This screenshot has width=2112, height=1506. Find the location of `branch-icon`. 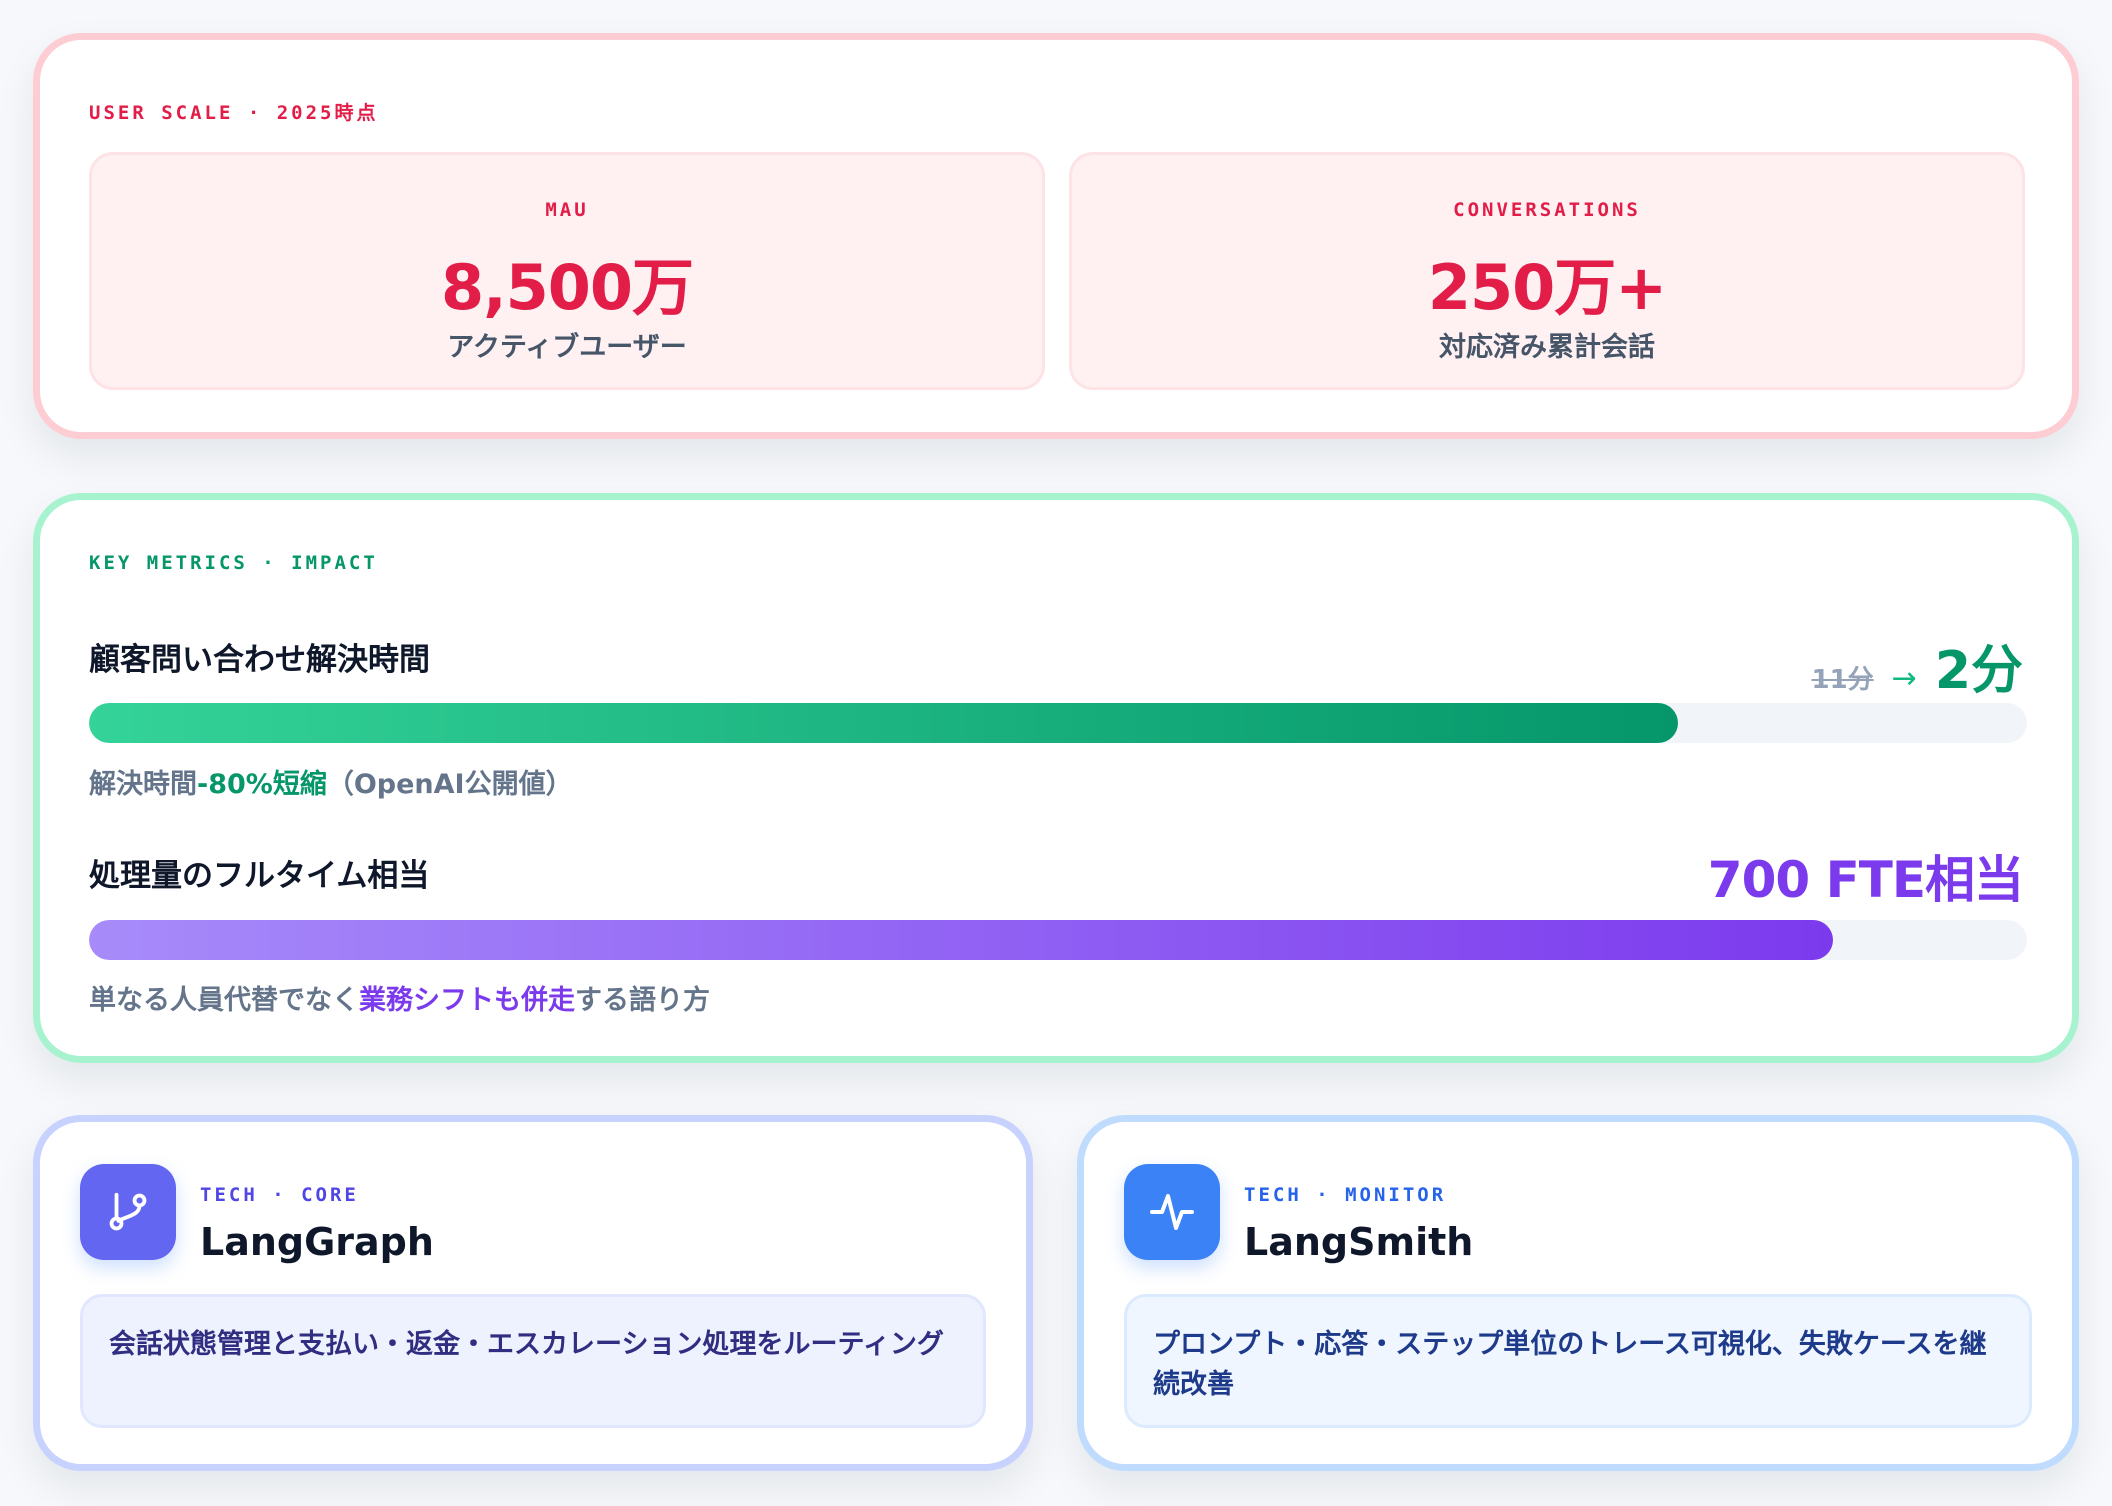

branch-icon is located at coordinates (128, 1212).